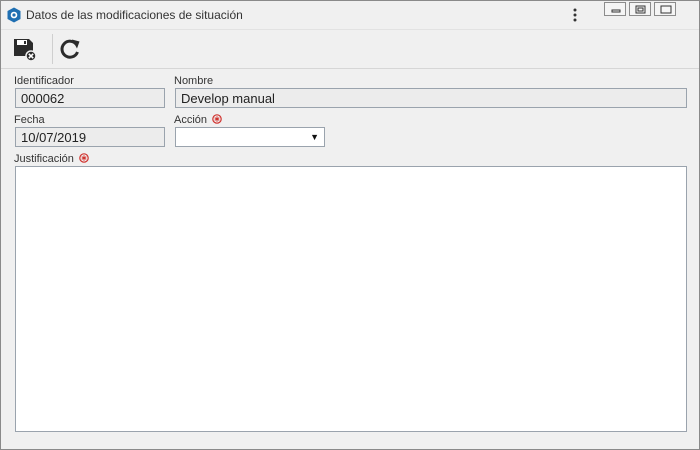  I want to click on restore-button, so click(640, 9).